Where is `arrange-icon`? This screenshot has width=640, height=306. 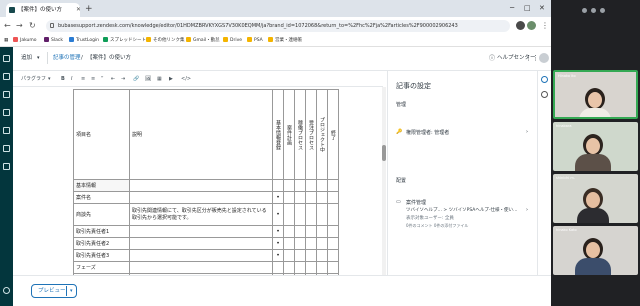
arrange-icon is located at coordinates (6, 94).